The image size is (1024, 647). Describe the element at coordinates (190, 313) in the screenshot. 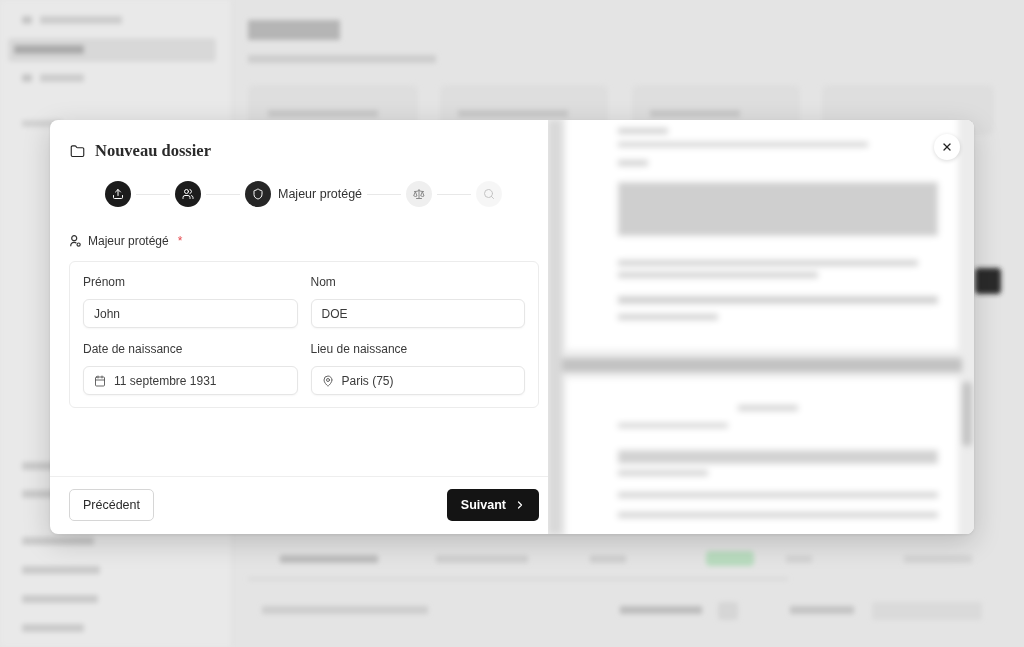

I see `text-field: John` at that location.